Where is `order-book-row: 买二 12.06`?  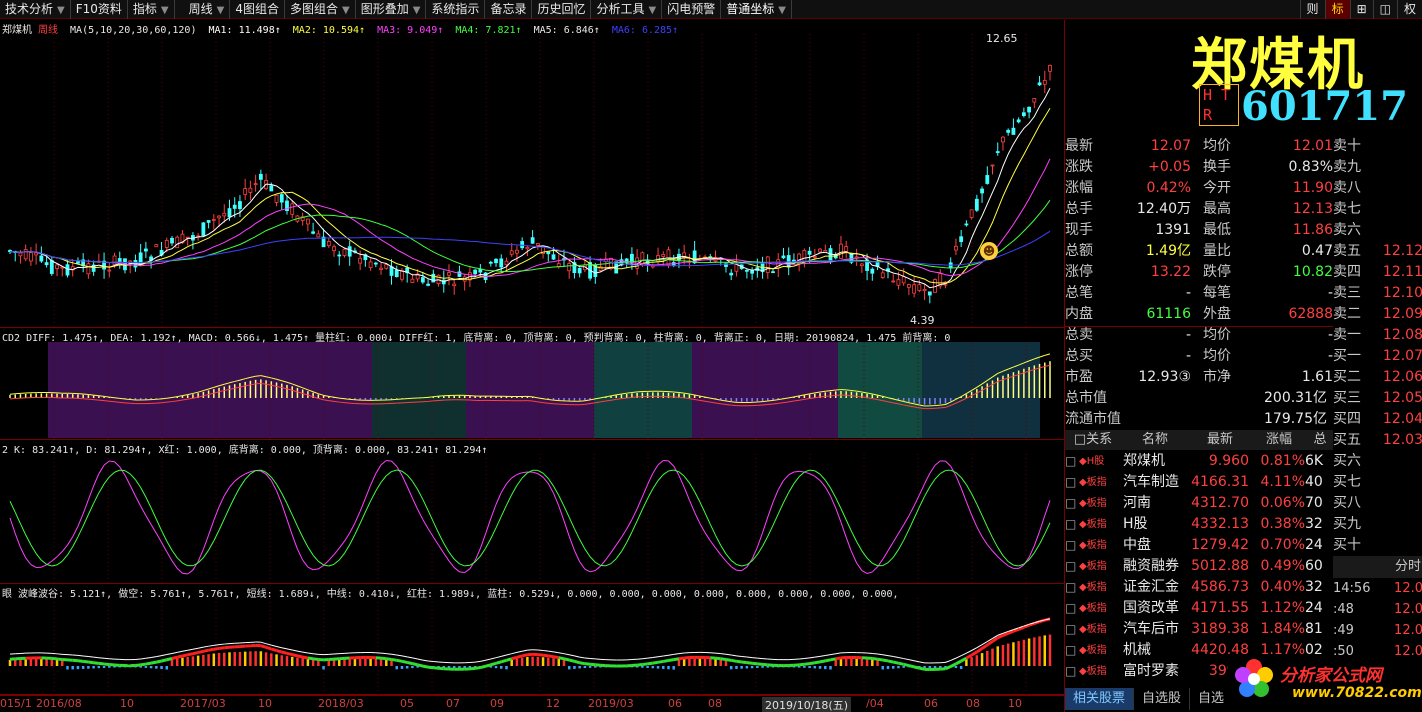 order-book-row: 买二 12.06 is located at coordinates (1377, 377).